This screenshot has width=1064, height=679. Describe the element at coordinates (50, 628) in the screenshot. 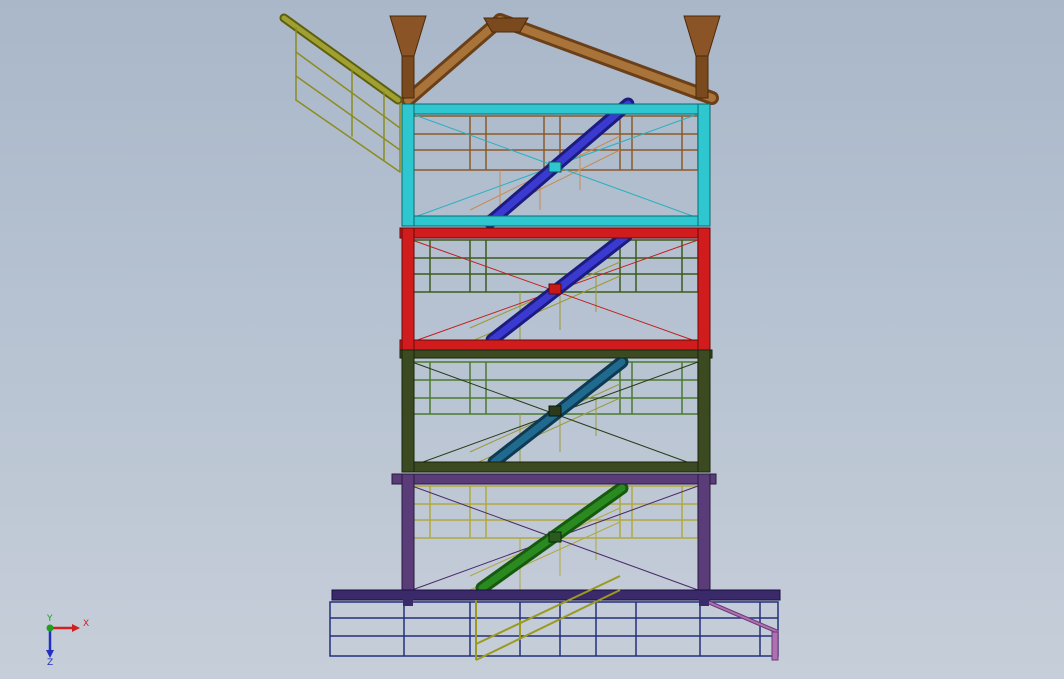

I see `y-axis-icon` at that location.